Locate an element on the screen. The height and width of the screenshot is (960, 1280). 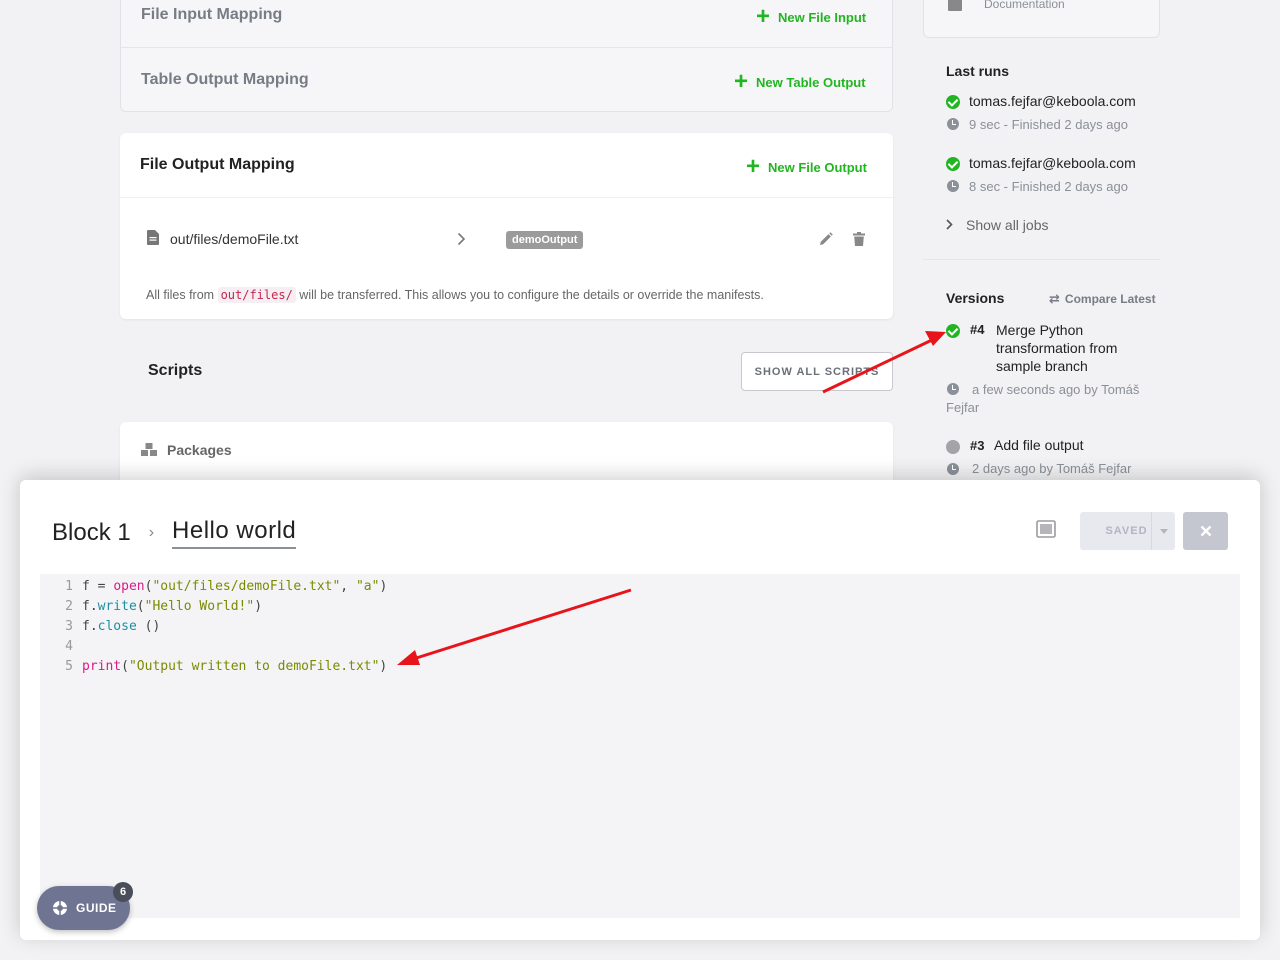
guide-label: GUIDE is located at coordinates (96, 908).